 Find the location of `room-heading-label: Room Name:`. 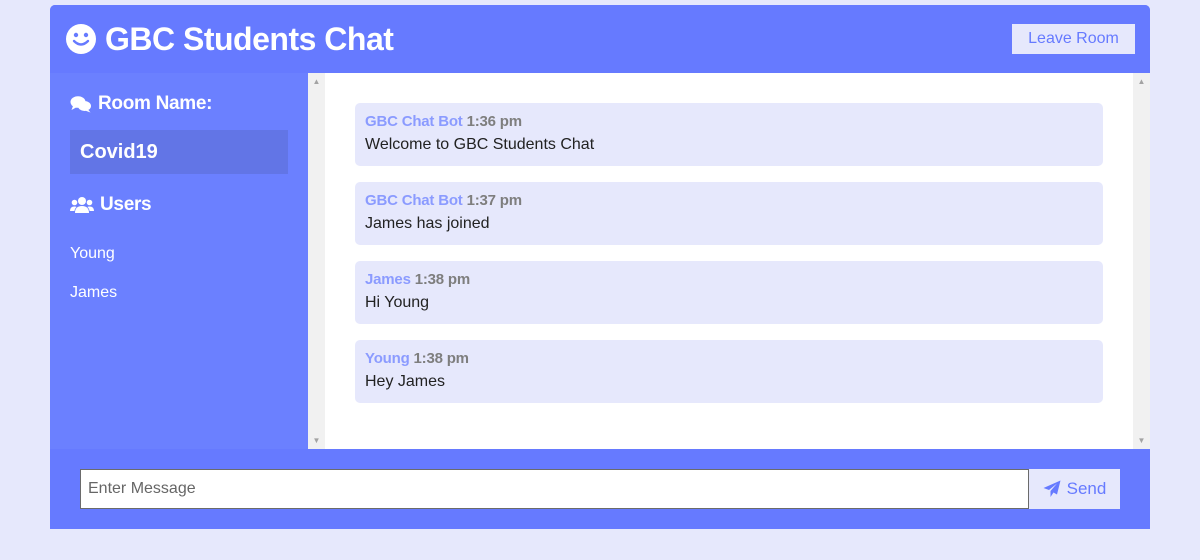

room-heading-label: Room Name: is located at coordinates (155, 103).